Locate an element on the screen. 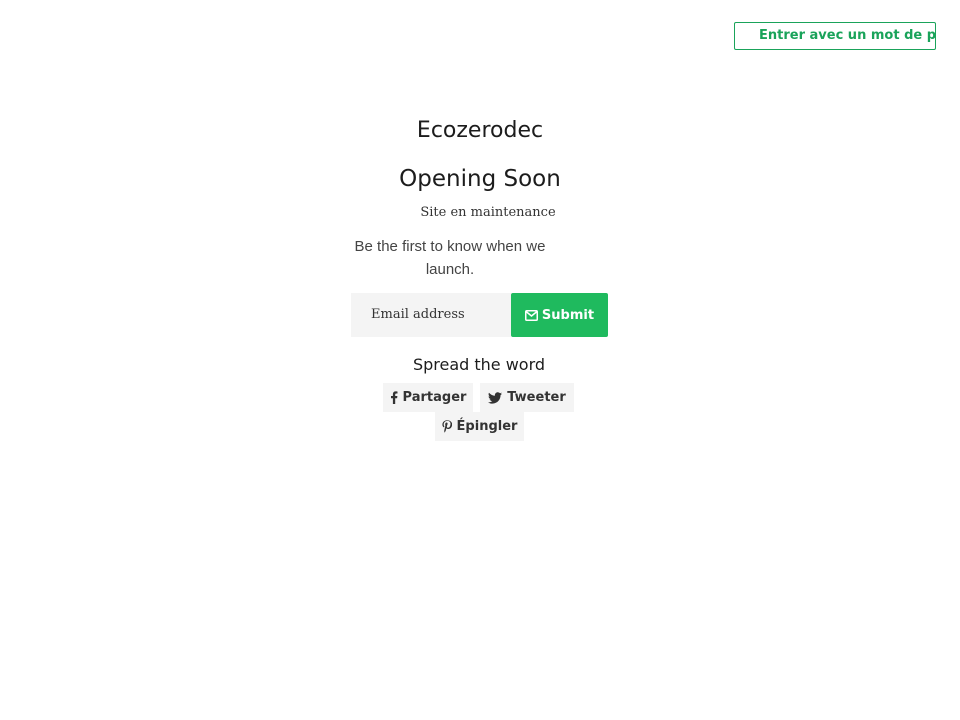  share-heading: Spread the word is located at coordinates (479, 364).